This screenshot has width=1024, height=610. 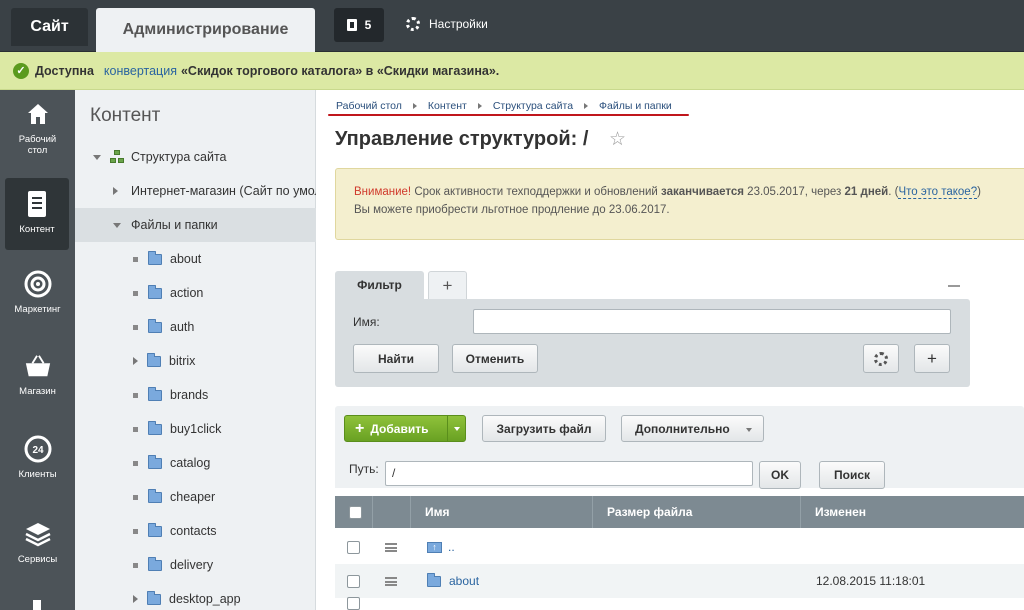 I want to click on menu-content-label: Контент, so click(x=37, y=229).